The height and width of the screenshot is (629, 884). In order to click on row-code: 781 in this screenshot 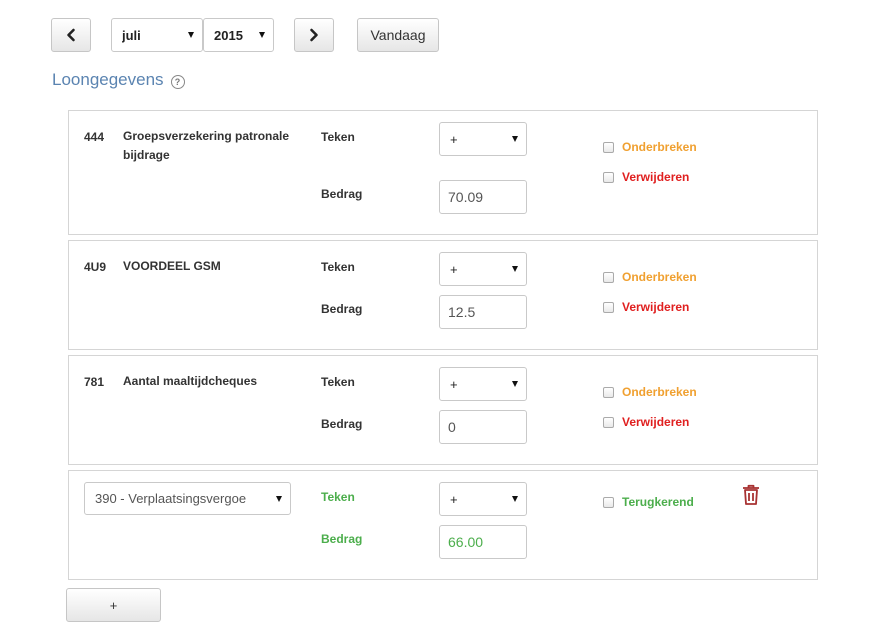, I will do `click(94, 382)`.